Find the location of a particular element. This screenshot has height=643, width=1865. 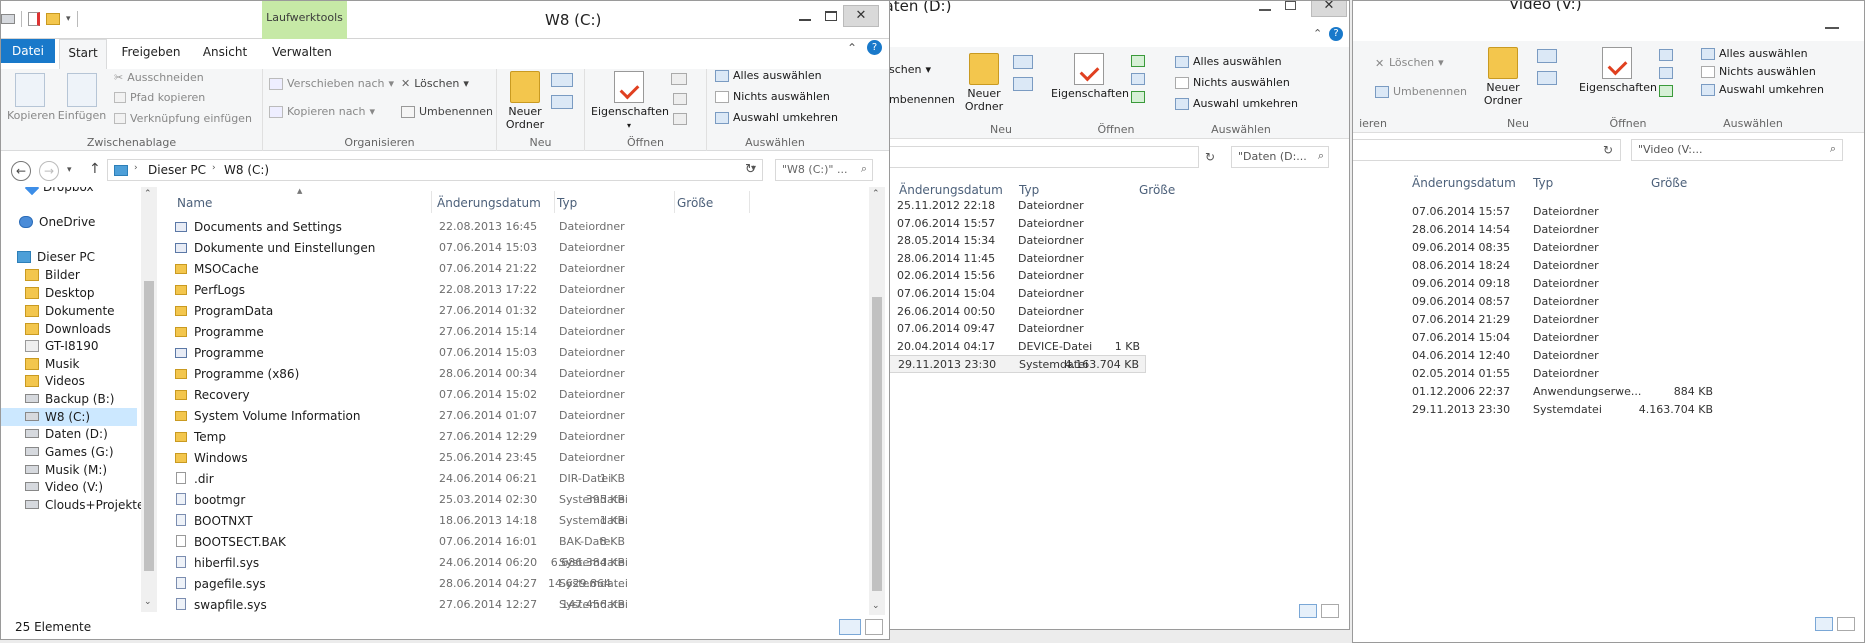

nav-item: Dieser PC is located at coordinates (69, 257).